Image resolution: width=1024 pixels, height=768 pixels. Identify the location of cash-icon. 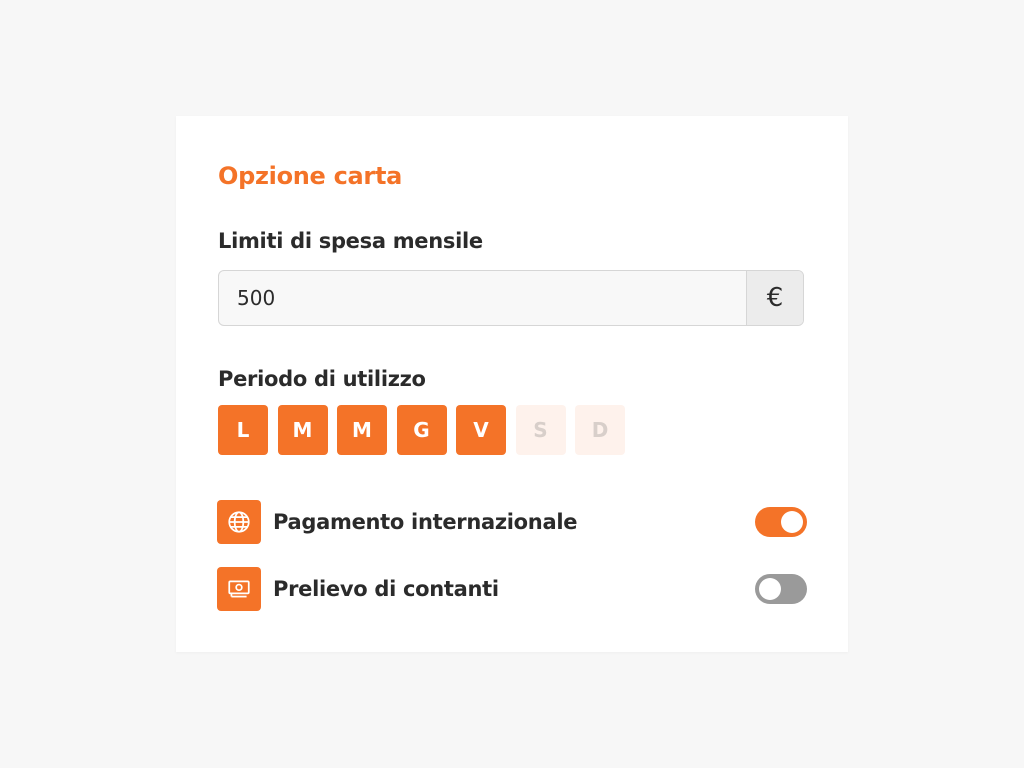
(239, 589).